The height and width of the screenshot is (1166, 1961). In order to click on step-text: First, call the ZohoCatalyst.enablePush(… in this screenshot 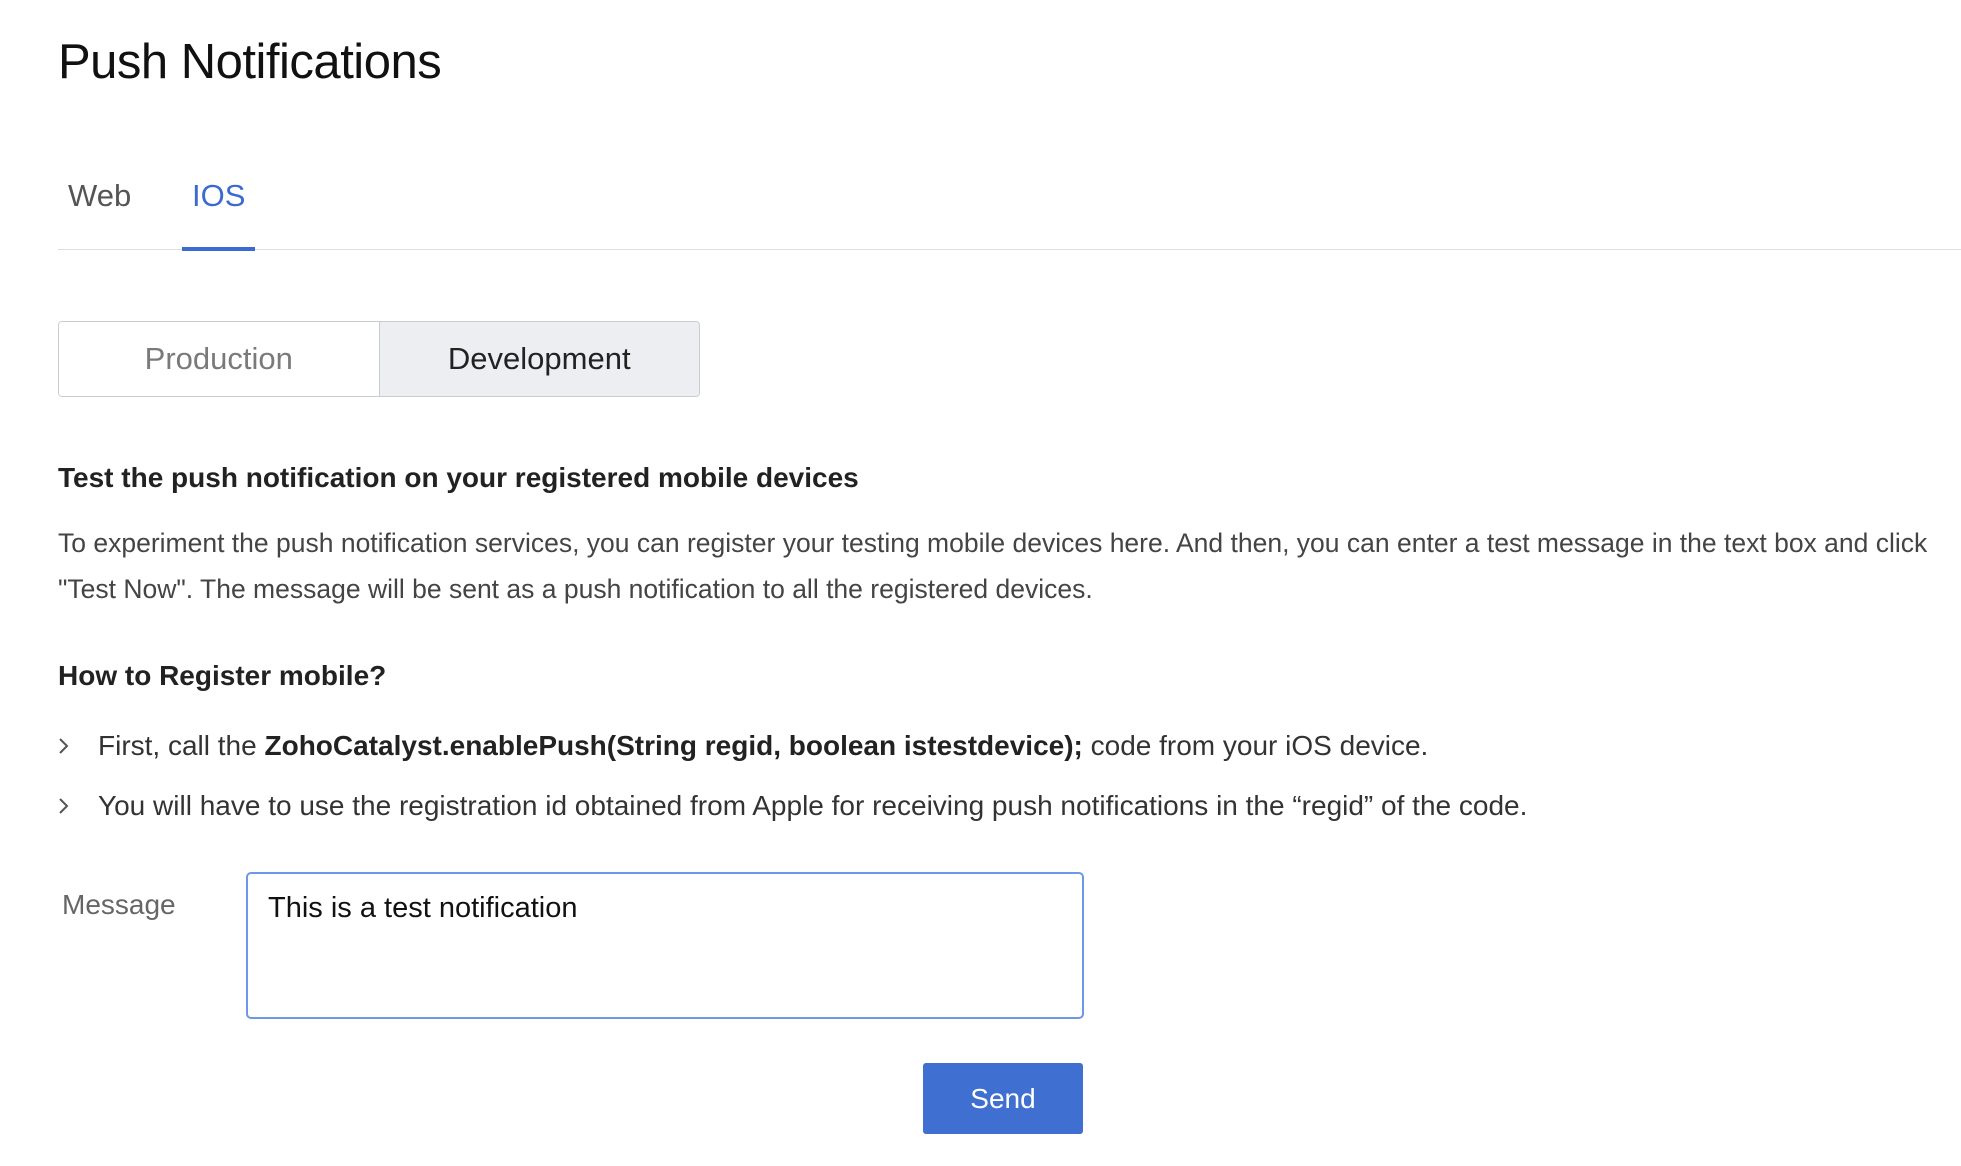, I will do `click(763, 746)`.